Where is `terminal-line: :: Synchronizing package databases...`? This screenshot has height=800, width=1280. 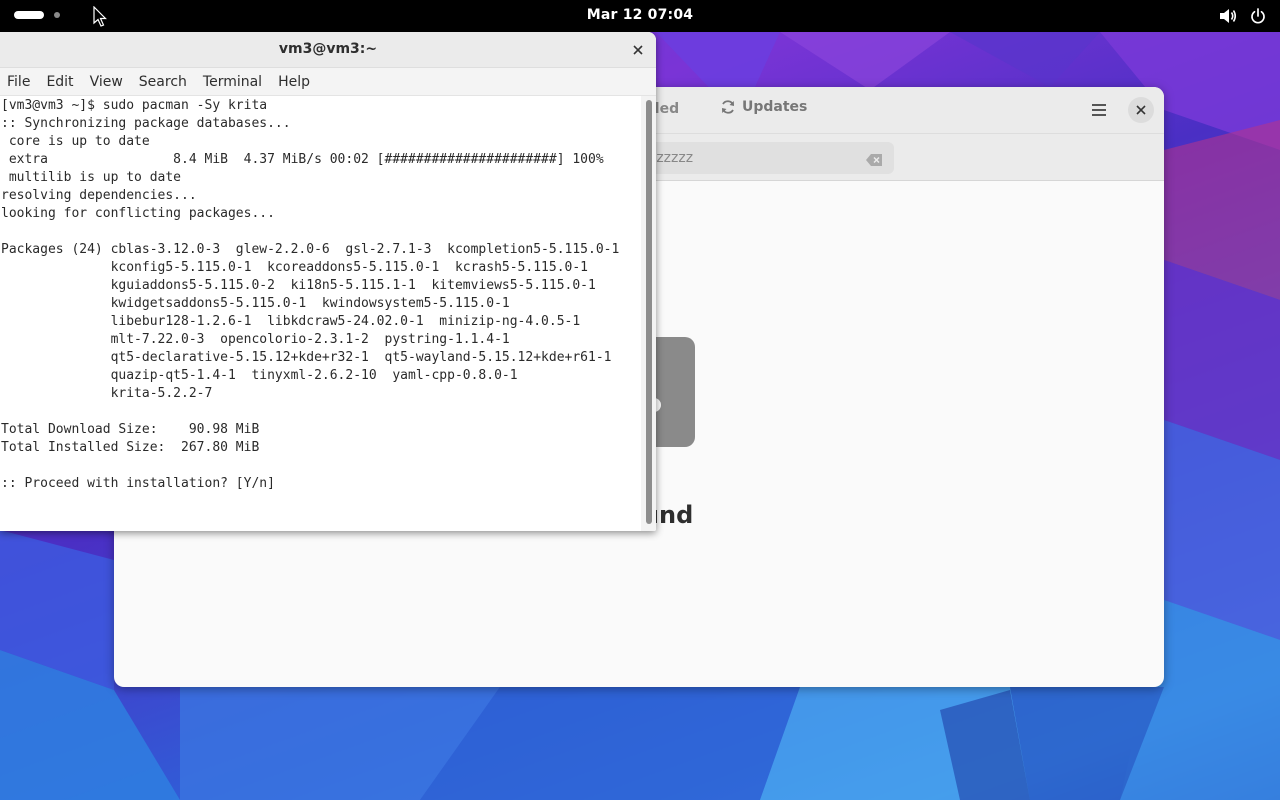 terminal-line: :: Synchronizing package databases... is located at coordinates (146, 123).